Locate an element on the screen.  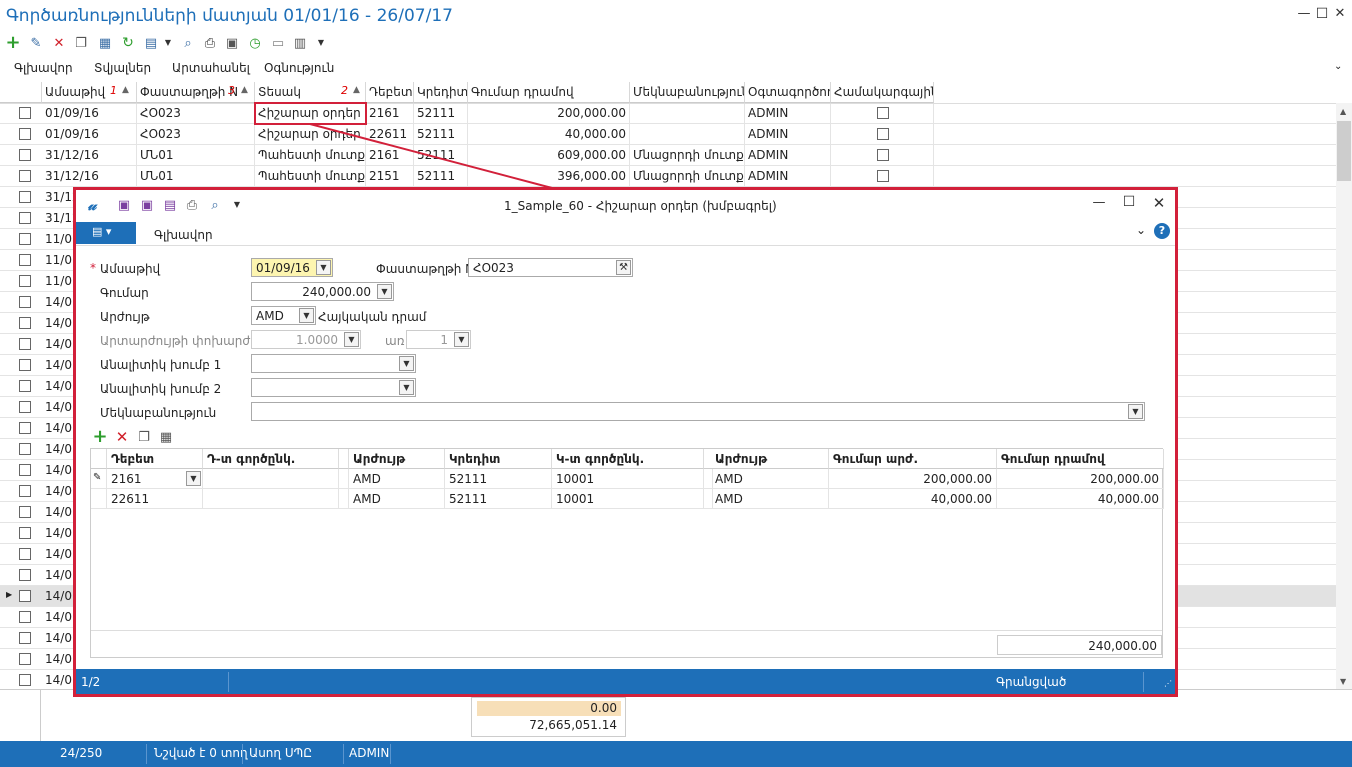
record-position: 1/2 is located at coordinates (91, 682).